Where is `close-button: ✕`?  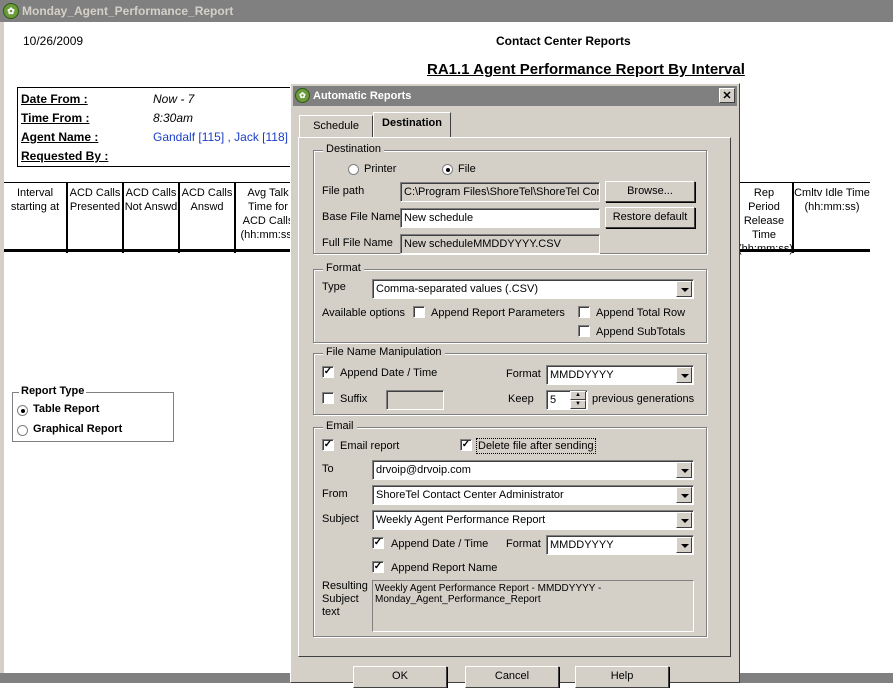
close-button: ✕ is located at coordinates (727, 95).